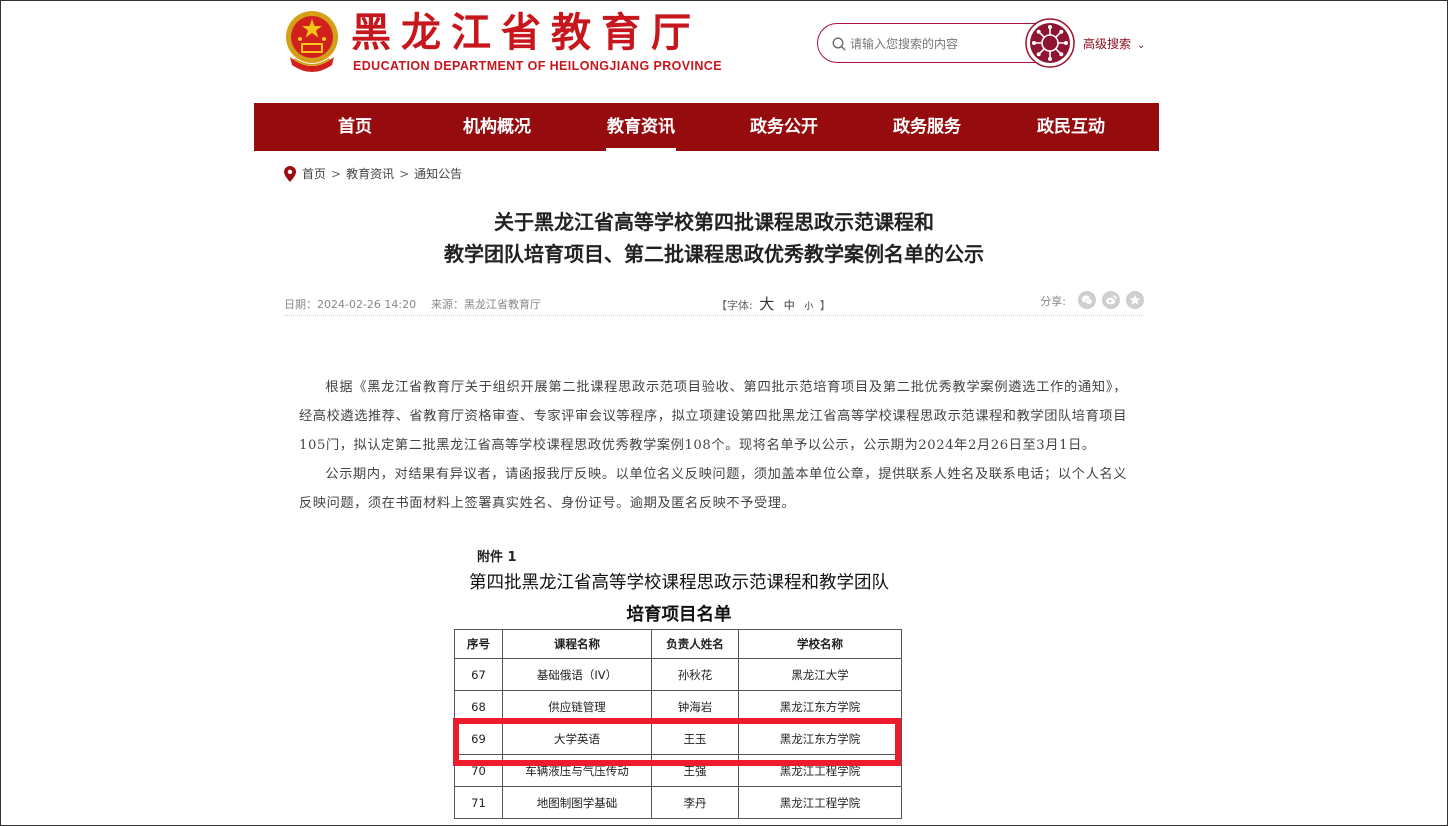  I want to click on nav-item-home: 首页, so click(355, 127).